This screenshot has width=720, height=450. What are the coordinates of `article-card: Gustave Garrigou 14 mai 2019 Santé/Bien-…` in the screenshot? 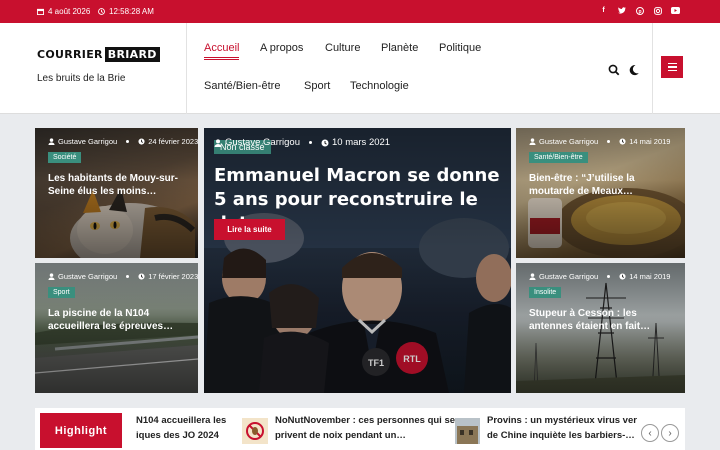 It's located at (600, 193).